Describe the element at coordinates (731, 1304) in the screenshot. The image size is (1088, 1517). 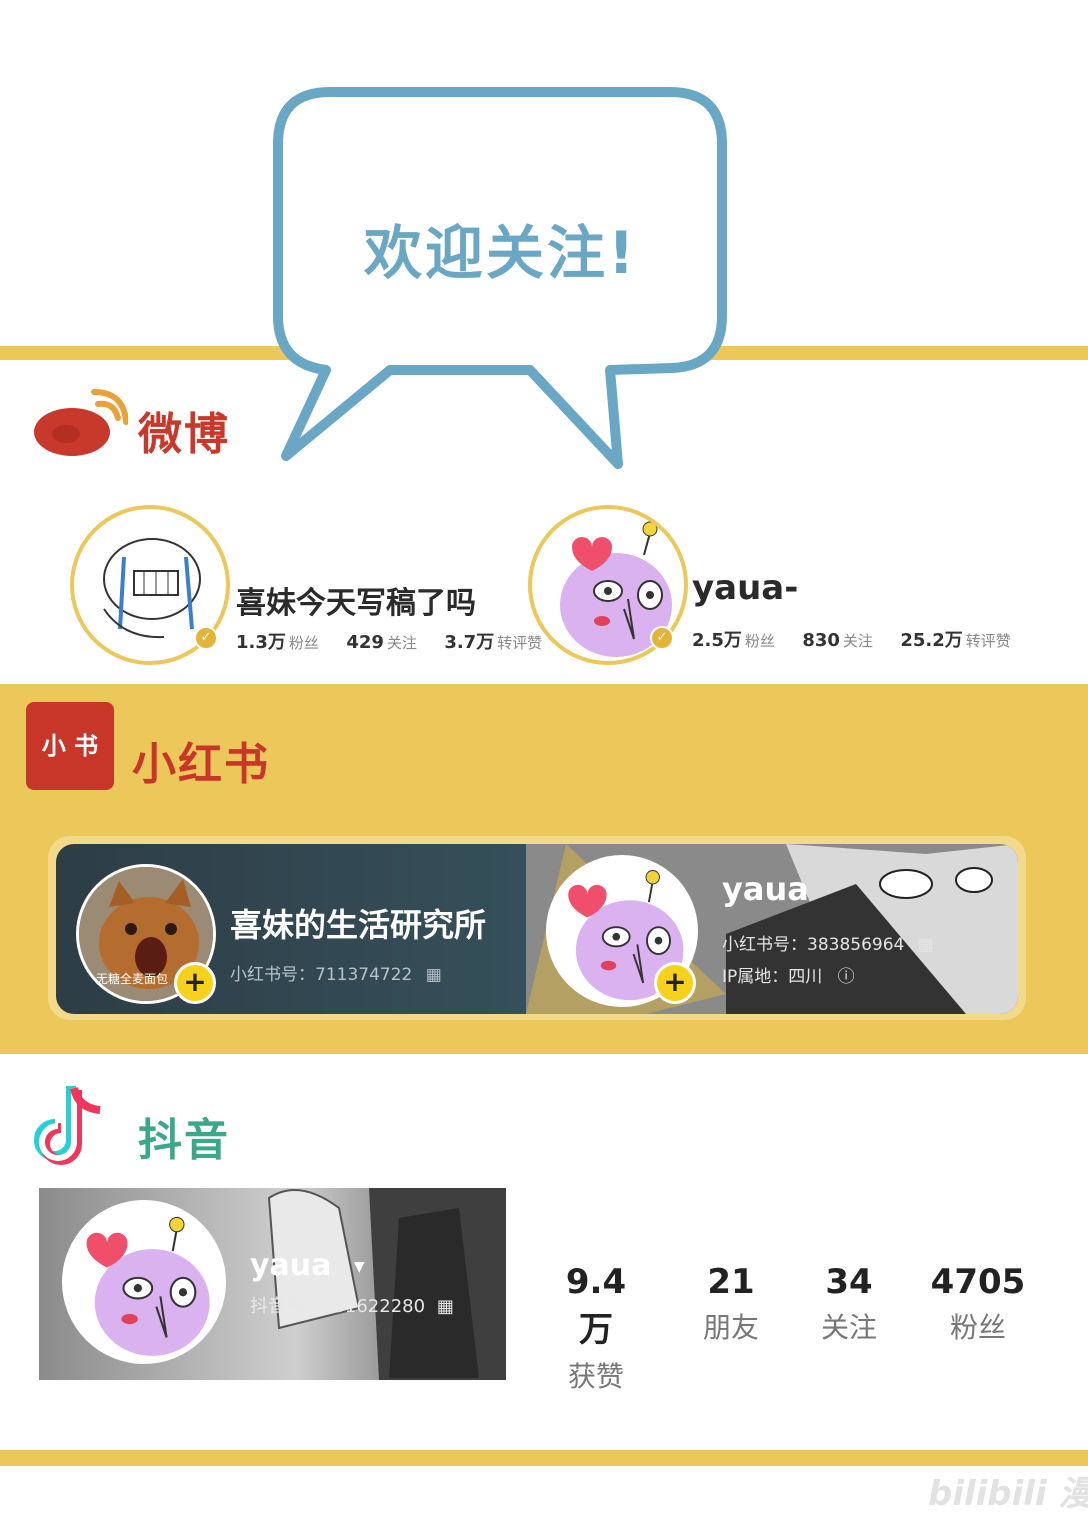
I see `douyin-stat-friends: 21 朋友` at that location.